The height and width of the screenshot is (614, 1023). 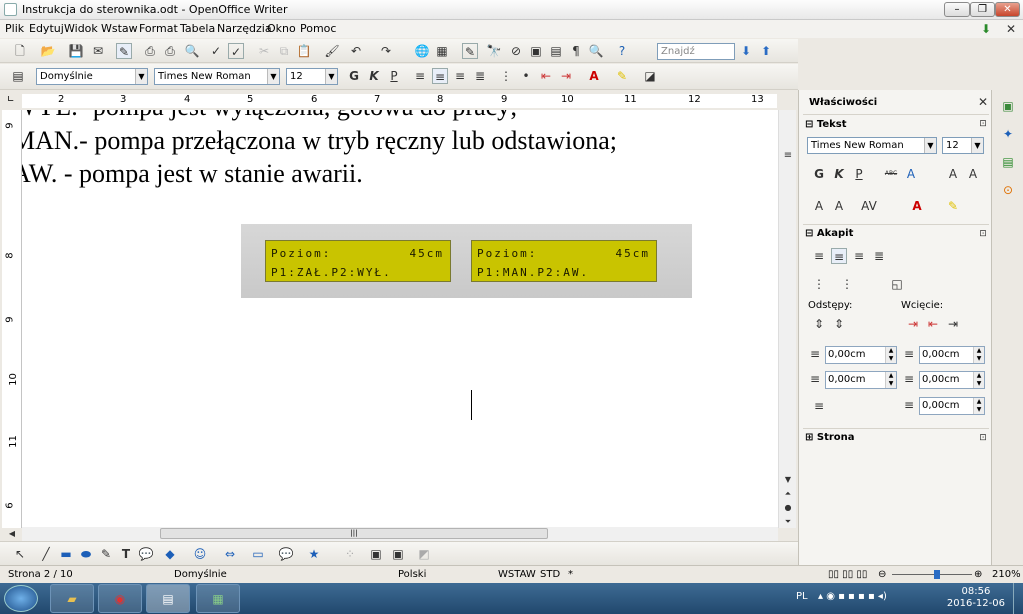 What do you see at coordinates (766, 51) in the screenshot?
I see `find-previous-icon: ⬆` at bounding box center [766, 51].